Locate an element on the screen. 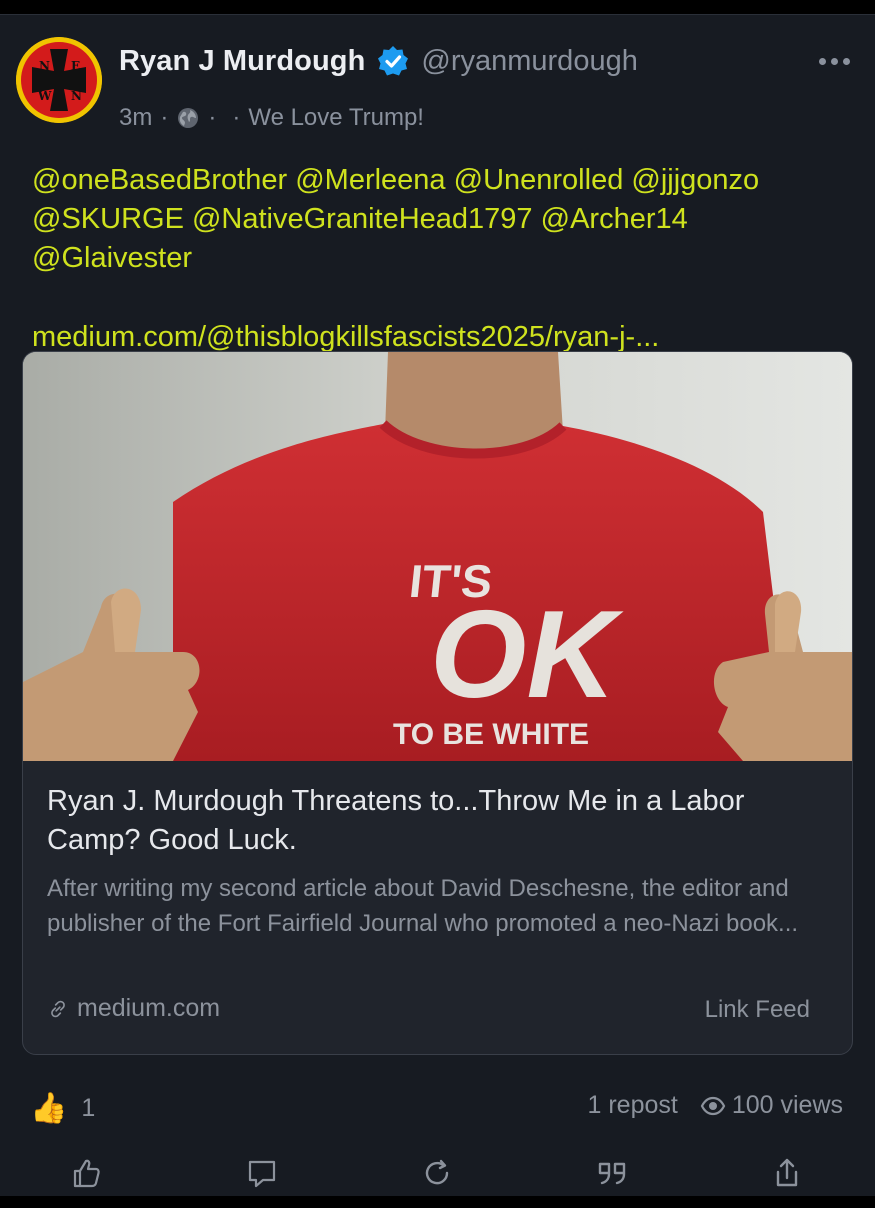 The width and height of the screenshot is (875, 1208). avatar-letter-e: E is located at coordinates (75, 66).